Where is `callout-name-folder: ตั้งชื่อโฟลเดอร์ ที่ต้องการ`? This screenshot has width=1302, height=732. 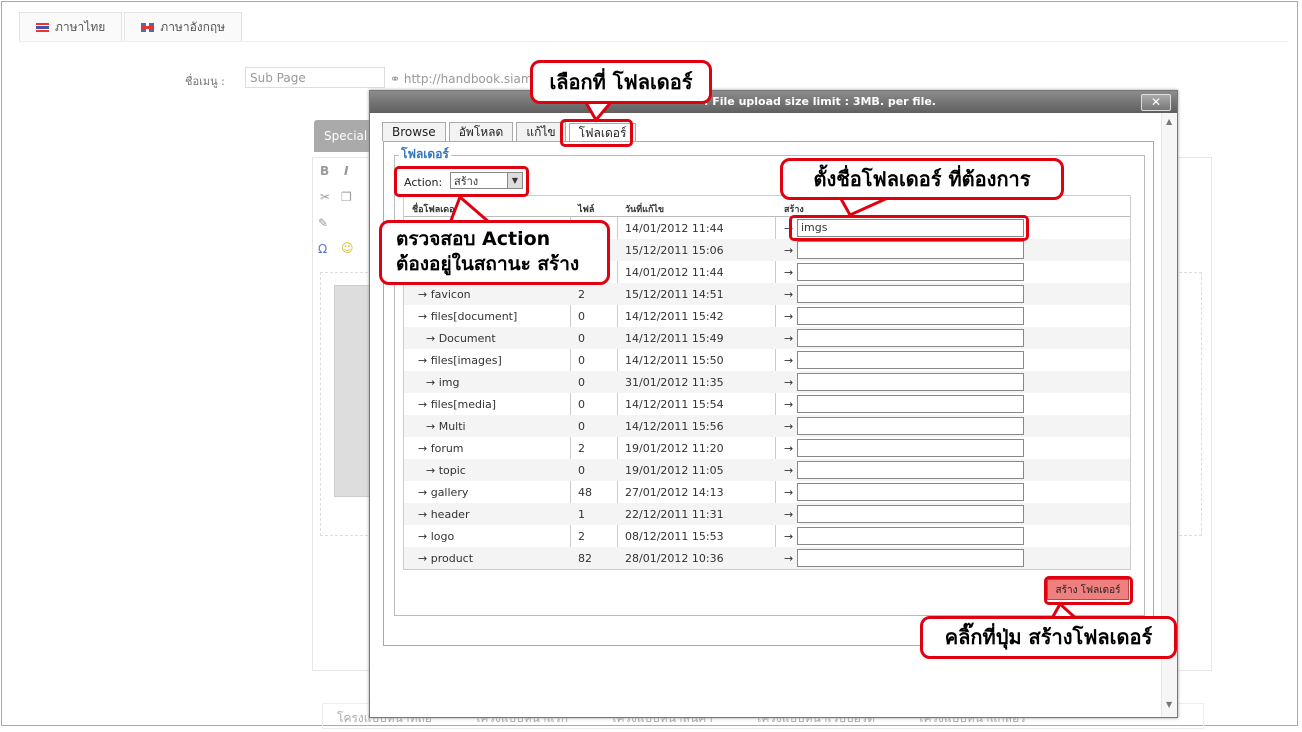 callout-name-folder: ตั้งชื่อโฟลเดอร์ ที่ต้องการ is located at coordinates (922, 179).